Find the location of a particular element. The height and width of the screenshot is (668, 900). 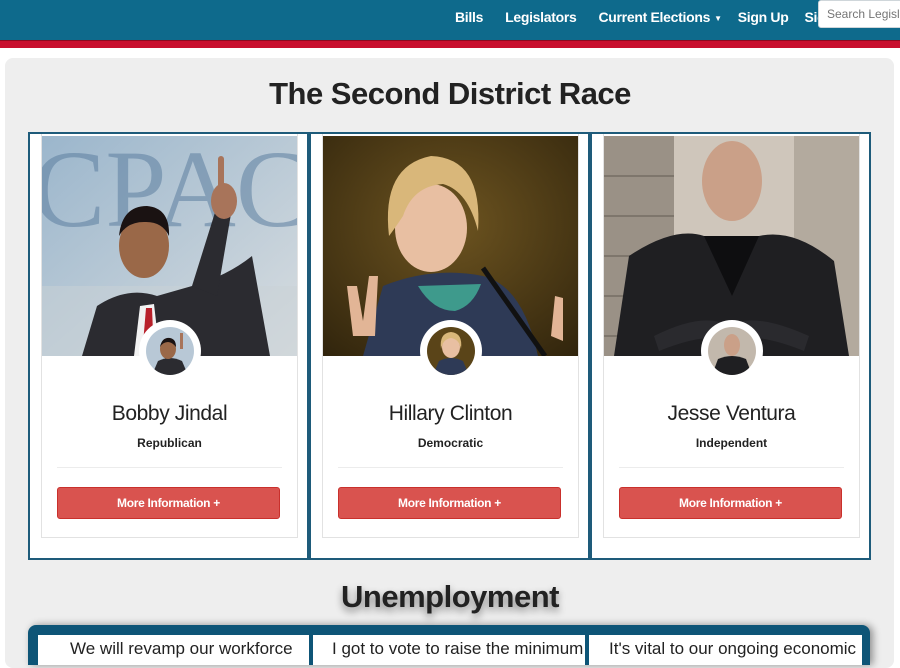

nav-current-elections-dropdown: Current Elections ▼ is located at coordinates (660, 17).